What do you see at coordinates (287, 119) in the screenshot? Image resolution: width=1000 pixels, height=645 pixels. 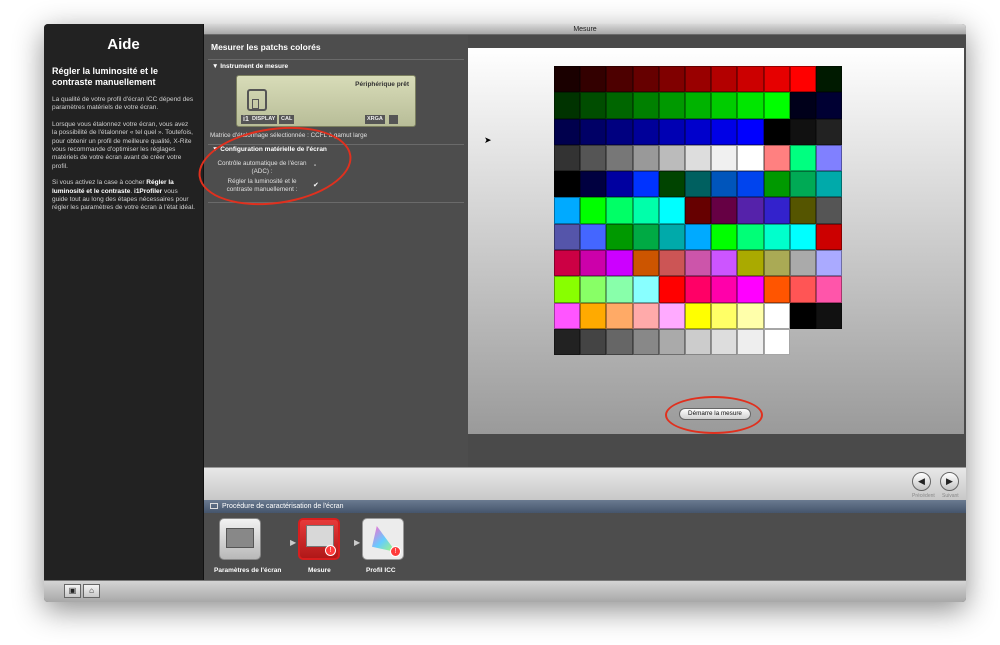 I see `device-tag-cal: CAL` at bounding box center [287, 119].